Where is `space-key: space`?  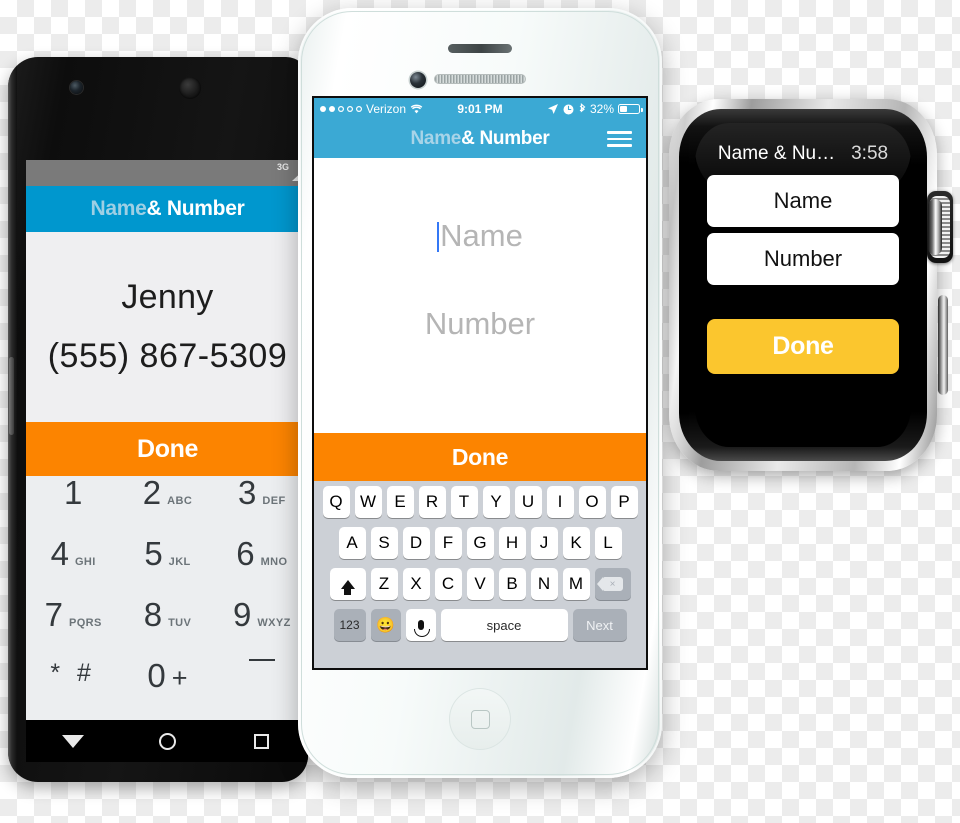 space-key: space is located at coordinates (504, 625).